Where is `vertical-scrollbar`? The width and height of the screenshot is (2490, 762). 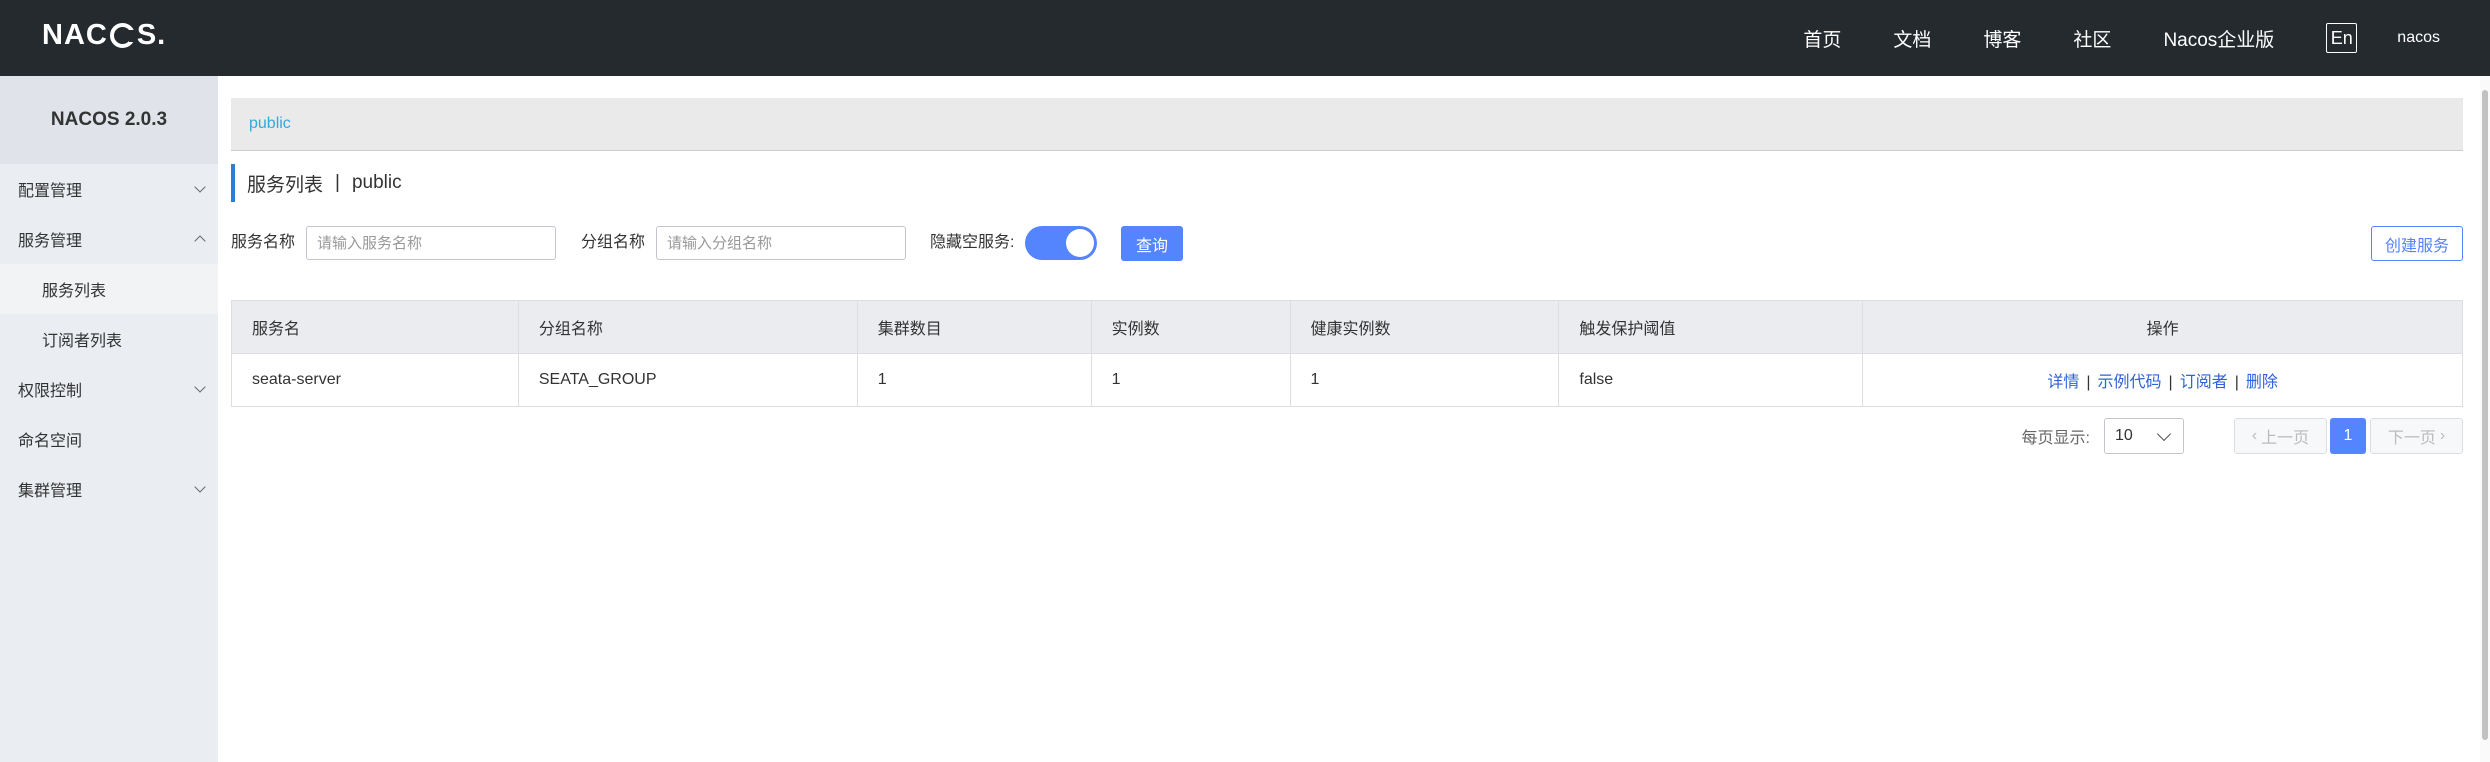 vertical-scrollbar is located at coordinates (2485, 419).